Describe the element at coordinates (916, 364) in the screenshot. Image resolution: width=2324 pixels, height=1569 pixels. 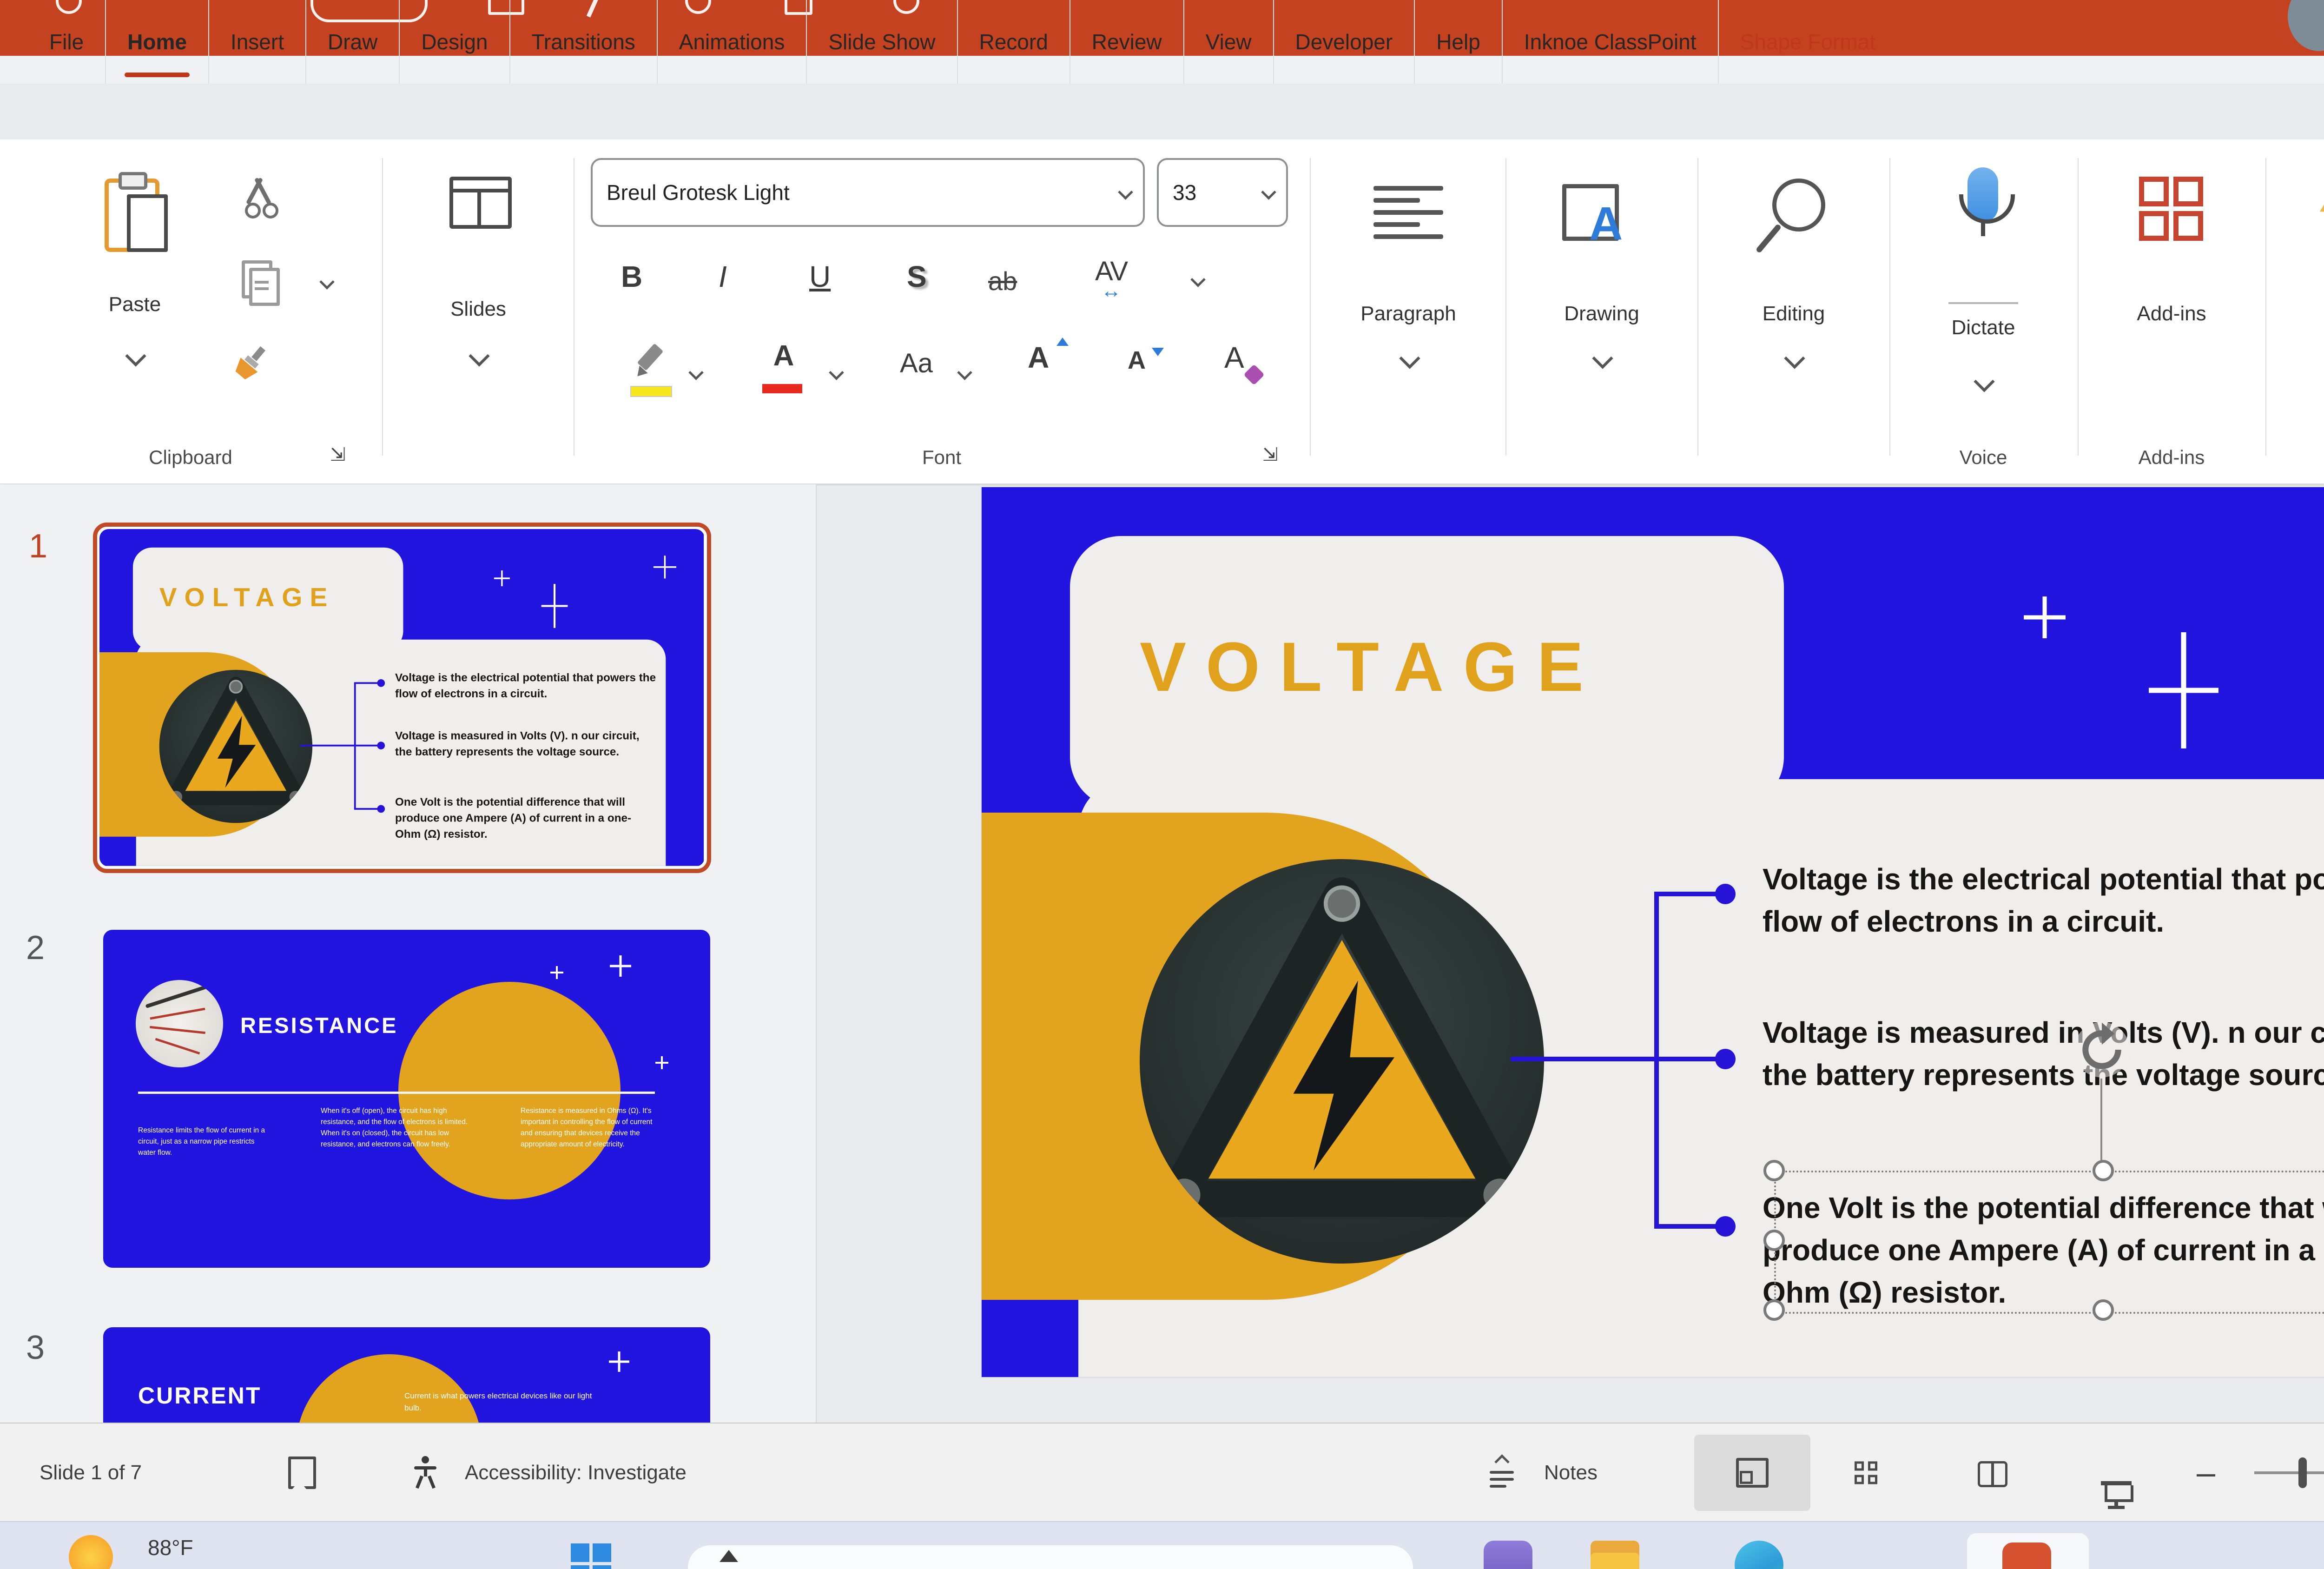
I see `change-case-button: Aa` at that location.